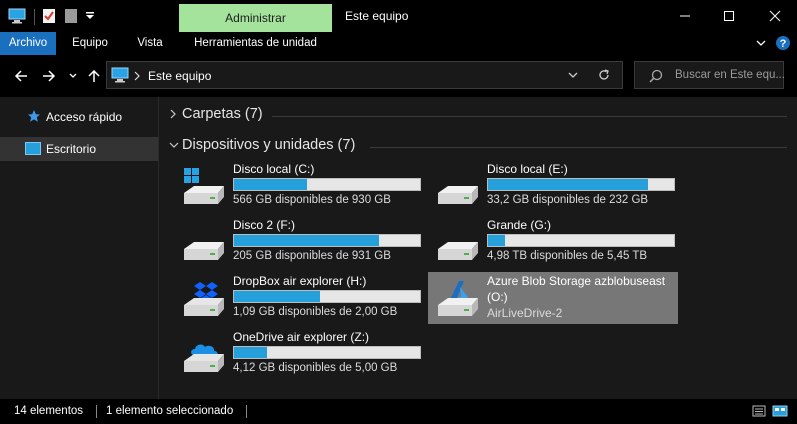 The height and width of the screenshot is (424, 797). What do you see at coordinates (222, 114) in the screenshot?
I see `group-title: Carpetas (7)` at bounding box center [222, 114].